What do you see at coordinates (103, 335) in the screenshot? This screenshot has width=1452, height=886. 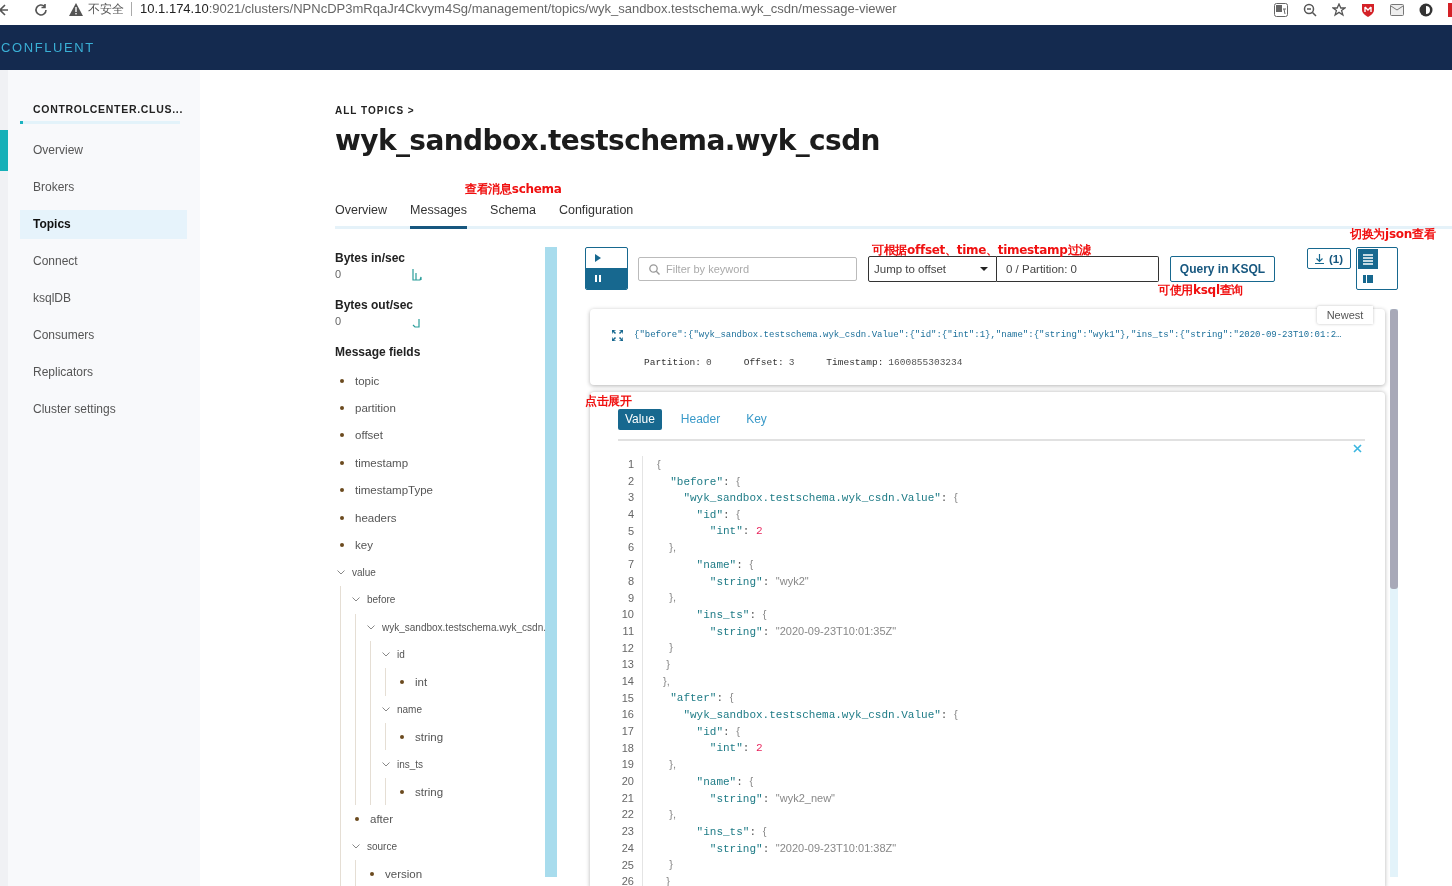 I see `sidebar-item: Consumers` at bounding box center [103, 335].